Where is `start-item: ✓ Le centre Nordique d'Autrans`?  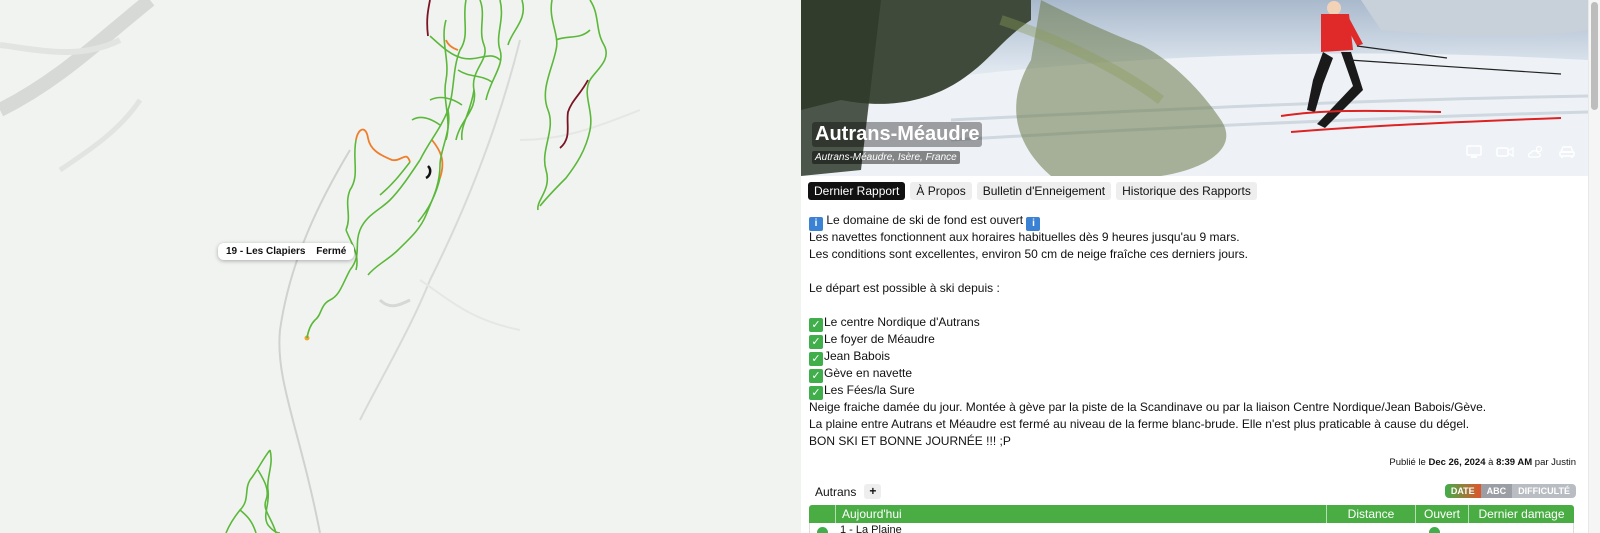 start-item: ✓ Le centre Nordique d'Autrans is located at coordinates (1194, 323).